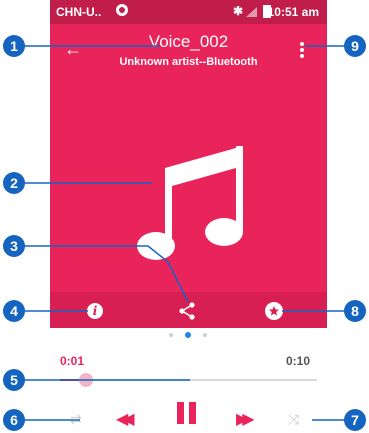 Image resolution: width=369 pixels, height=433 pixels. I want to click on callout-8: 8, so click(355, 311).